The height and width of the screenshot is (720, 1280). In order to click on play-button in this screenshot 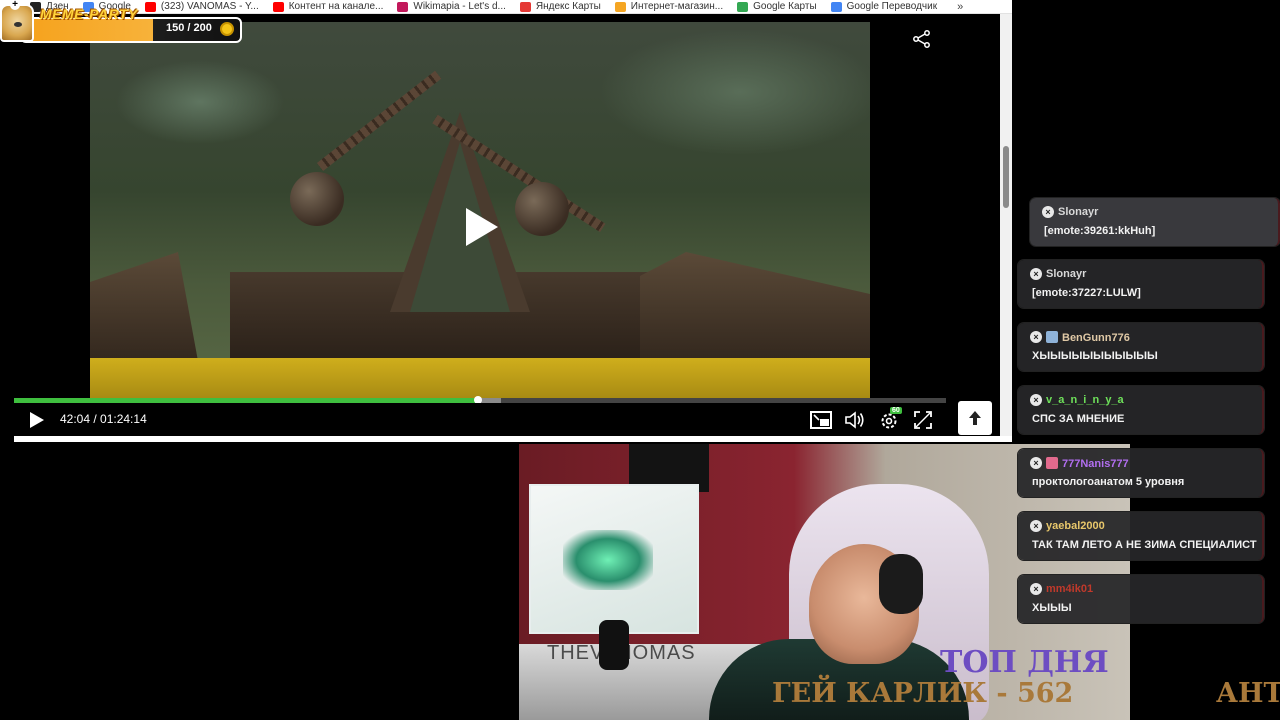, I will do `click(37, 420)`.